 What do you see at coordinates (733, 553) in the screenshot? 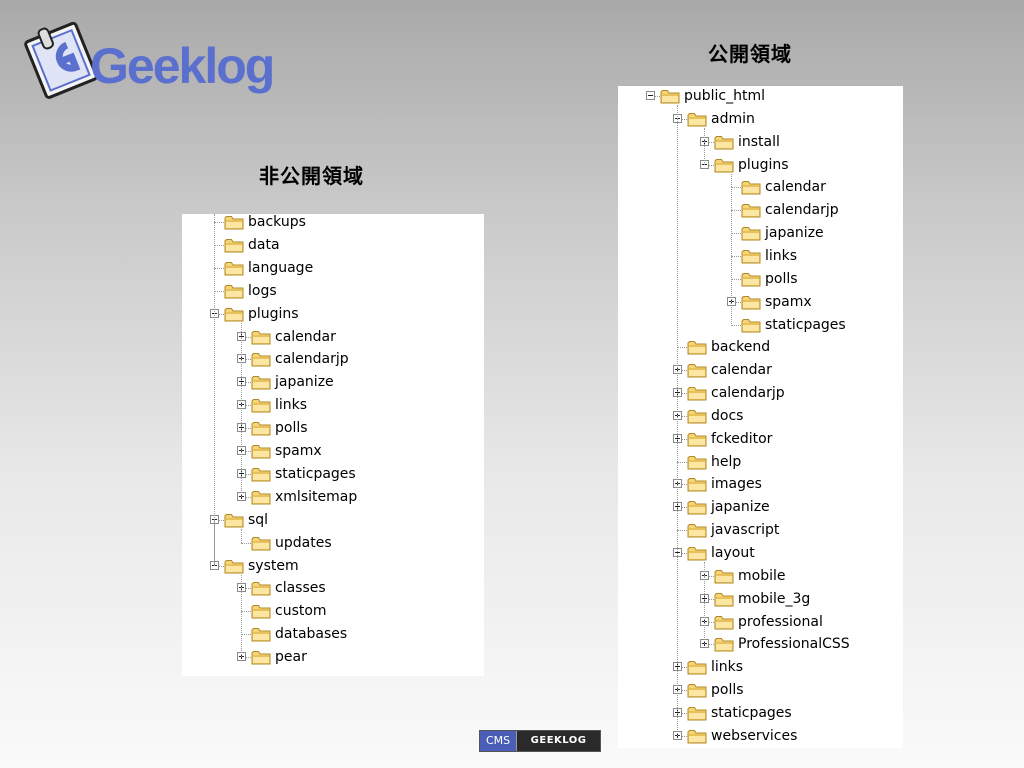
I see `folder-label: layout` at bounding box center [733, 553].